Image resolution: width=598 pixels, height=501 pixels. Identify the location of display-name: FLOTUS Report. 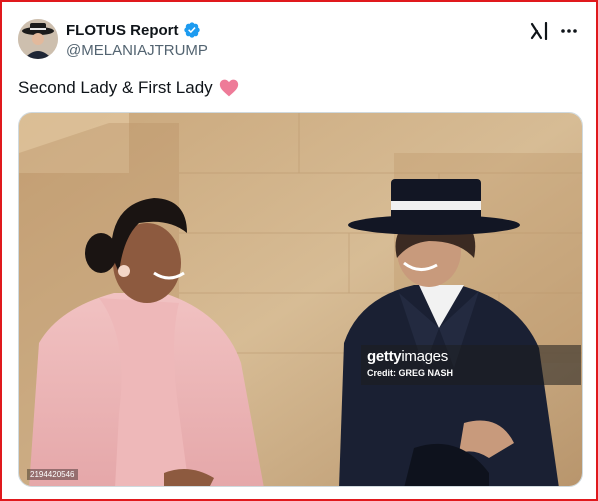
(122, 30).